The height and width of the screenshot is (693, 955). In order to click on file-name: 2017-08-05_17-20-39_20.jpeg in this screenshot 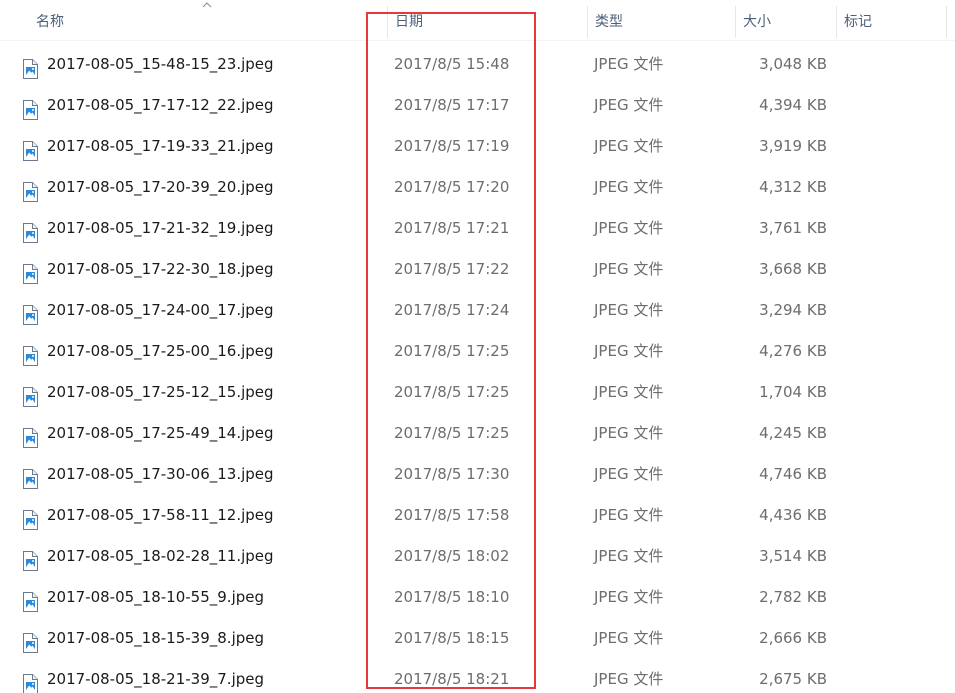, I will do `click(160, 187)`.